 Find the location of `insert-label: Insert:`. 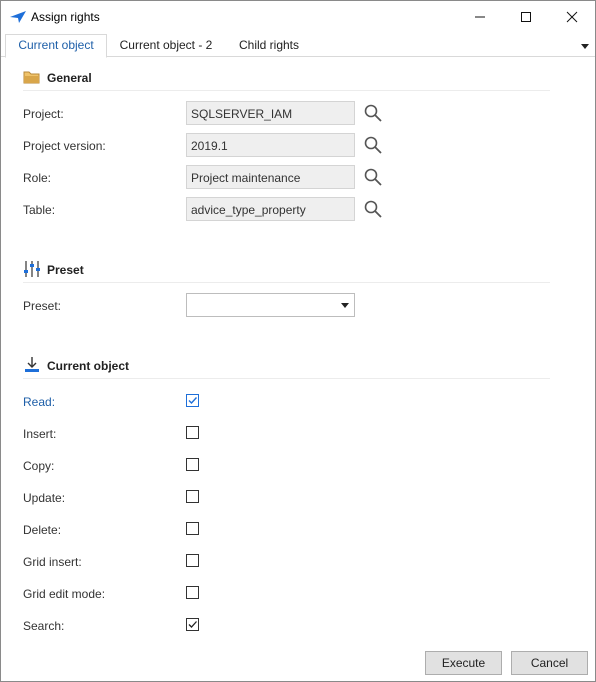

insert-label: Insert: is located at coordinates (40, 434).